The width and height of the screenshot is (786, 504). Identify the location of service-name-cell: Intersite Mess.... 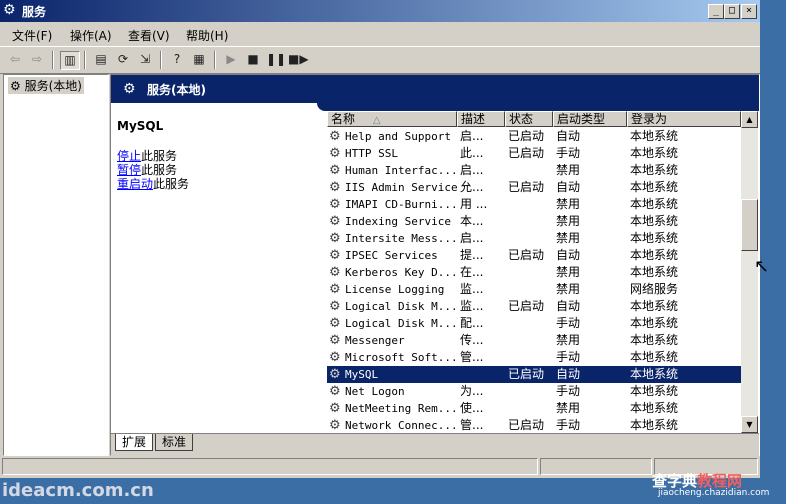
(401, 238).